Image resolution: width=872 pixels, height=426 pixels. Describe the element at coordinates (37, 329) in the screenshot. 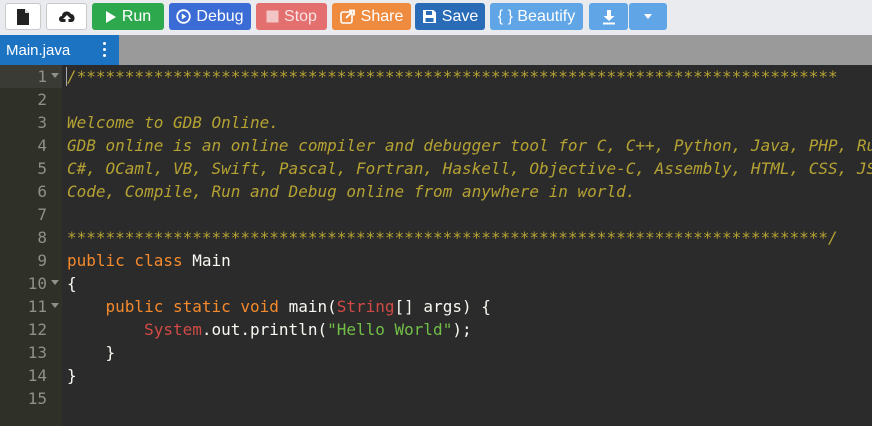

I see `line-number-text: 12` at that location.